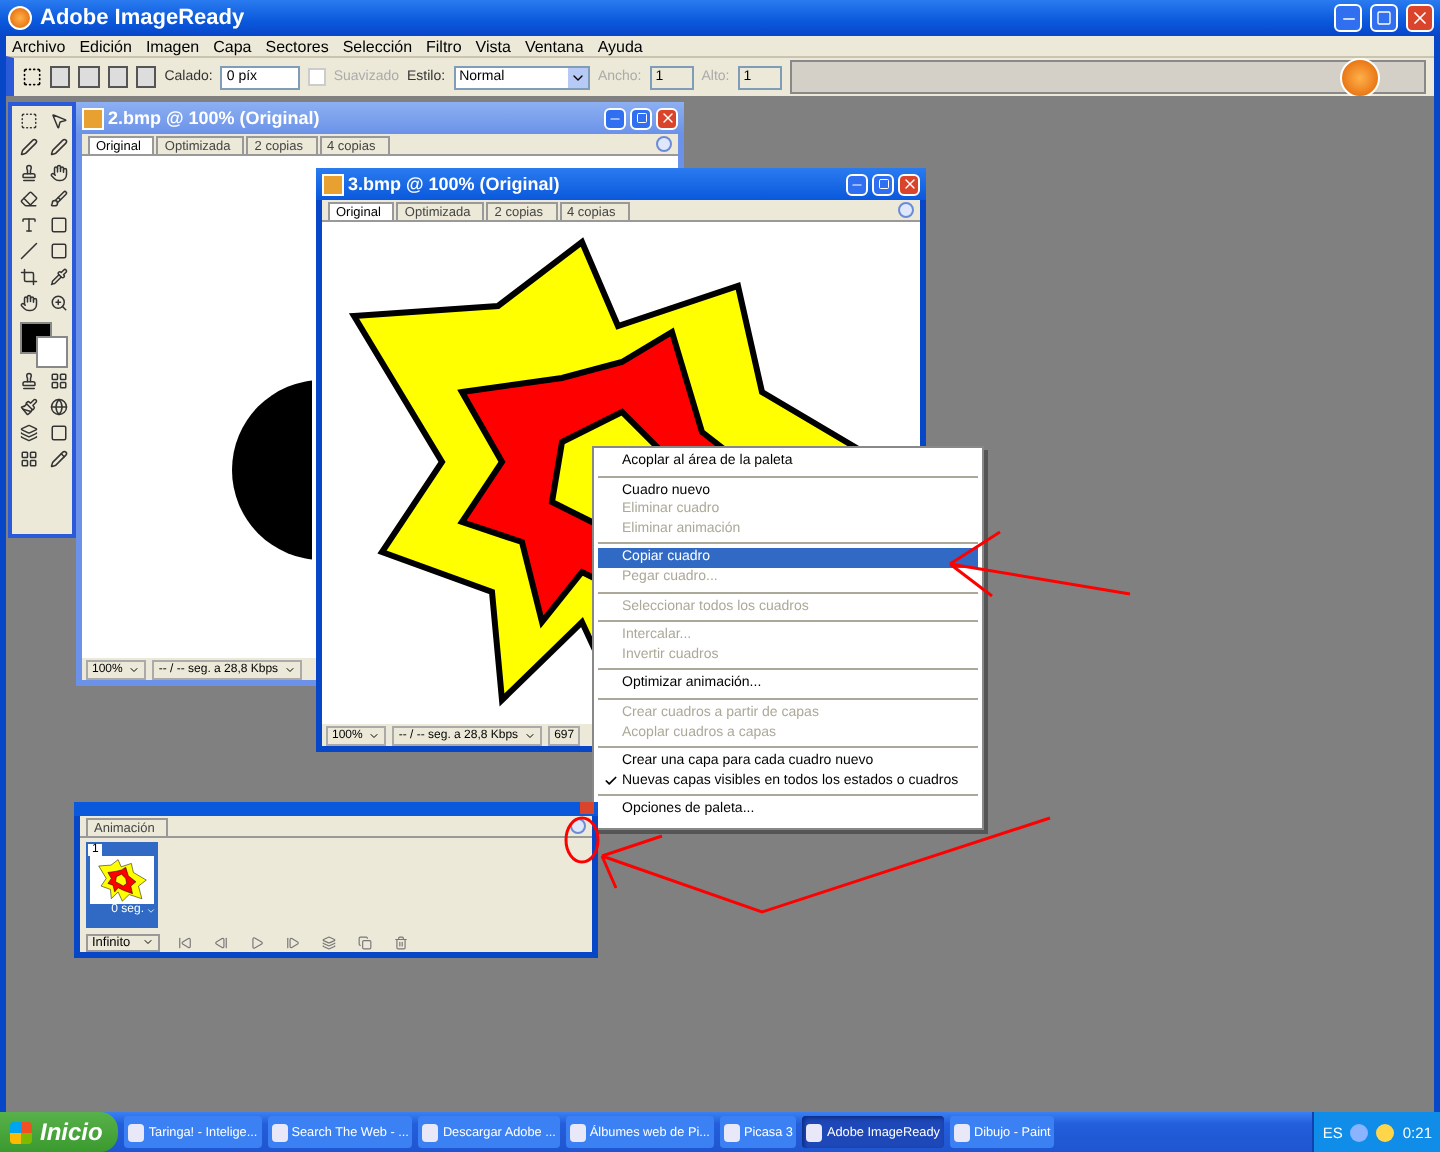 The height and width of the screenshot is (1152, 1440). Describe the element at coordinates (493, 46) in the screenshot. I see `menu-item: Vista` at that location.